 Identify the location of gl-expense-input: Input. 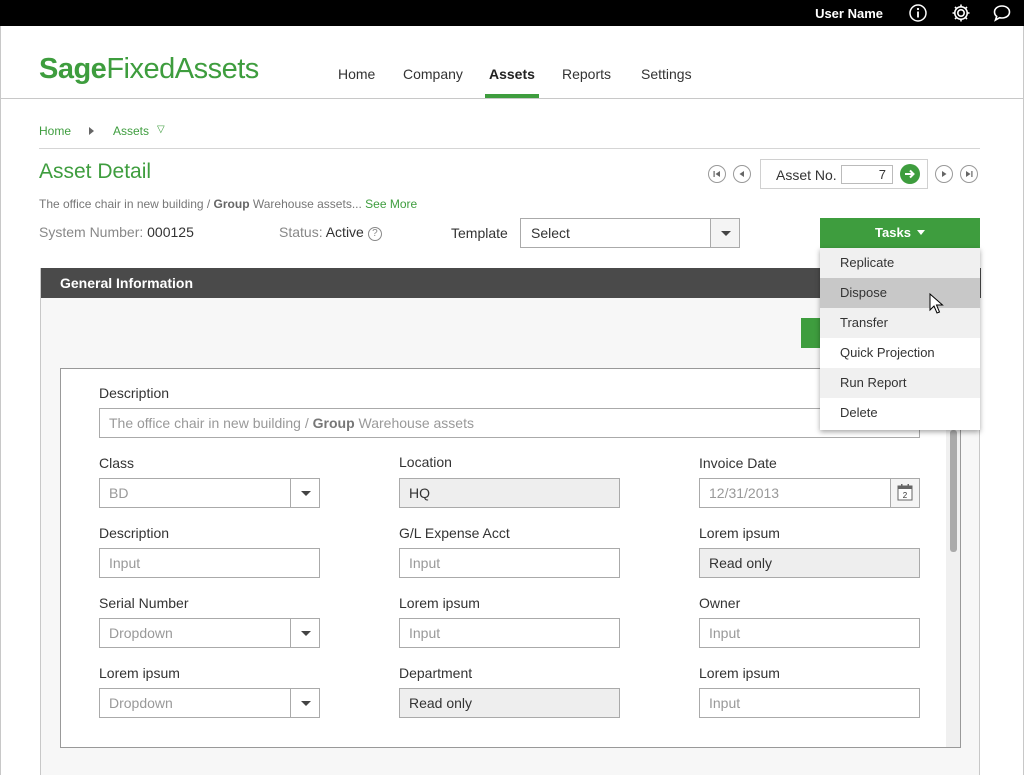
(509, 563).